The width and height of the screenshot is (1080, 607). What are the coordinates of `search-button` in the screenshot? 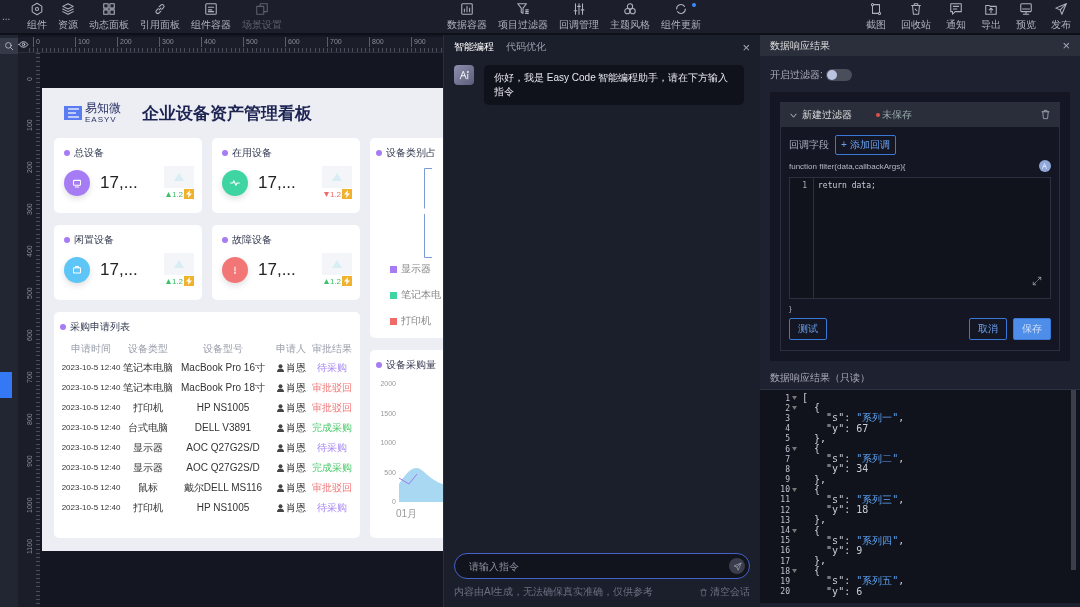 It's located at (9, 46).